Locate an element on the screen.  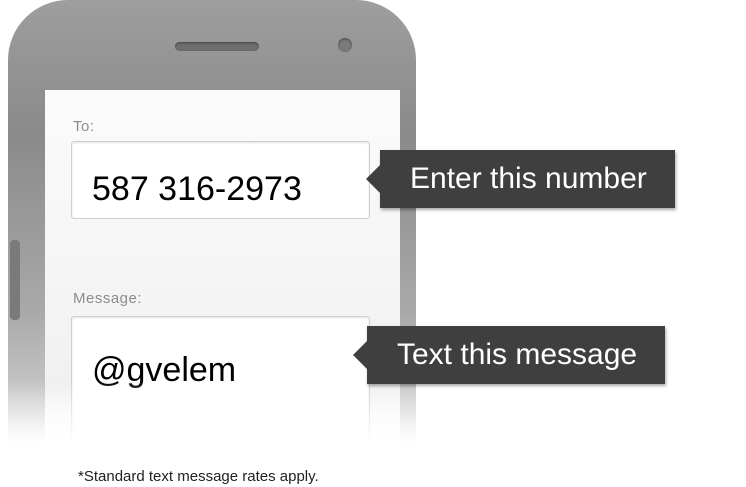
message-label: Message: is located at coordinates (108, 298).